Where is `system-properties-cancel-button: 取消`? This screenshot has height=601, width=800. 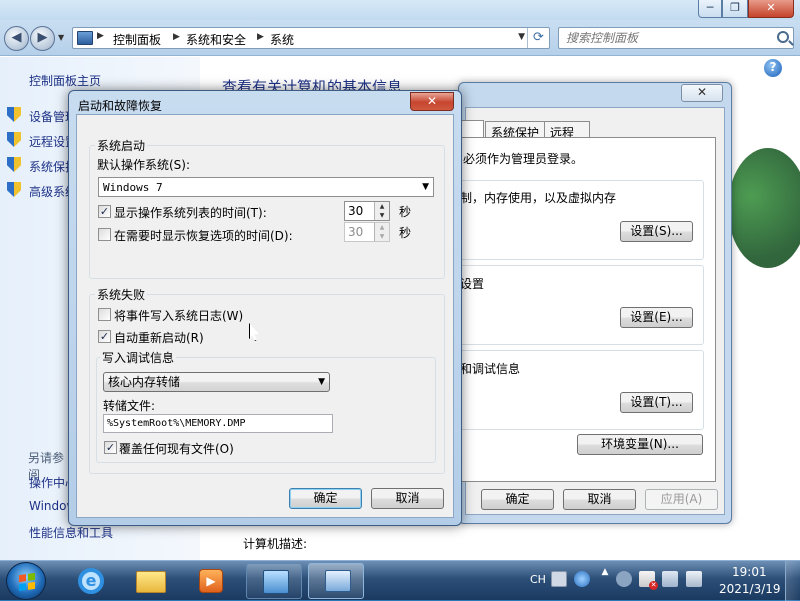 system-properties-cancel-button: 取消 is located at coordinates (599, 499).